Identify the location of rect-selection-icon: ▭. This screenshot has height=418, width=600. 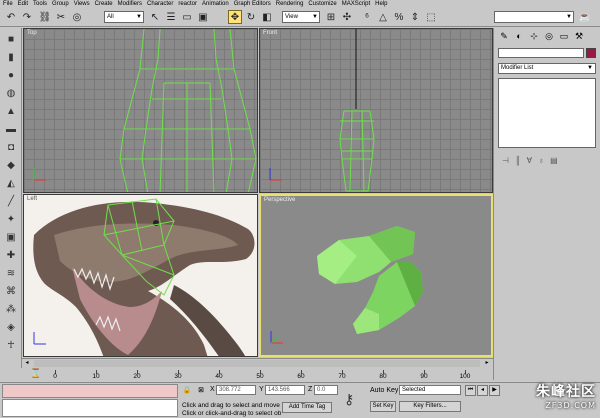
(187, 17).